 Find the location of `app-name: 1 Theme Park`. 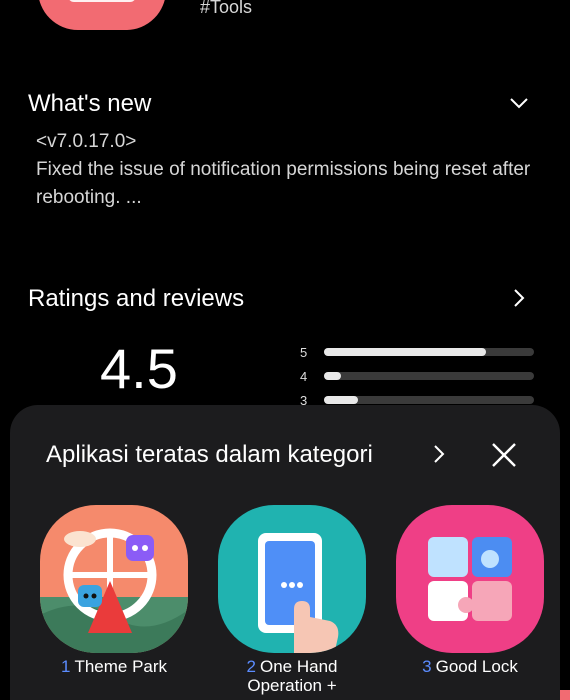

app-name: 1 Theme Park is located at coordinates (114, 666).